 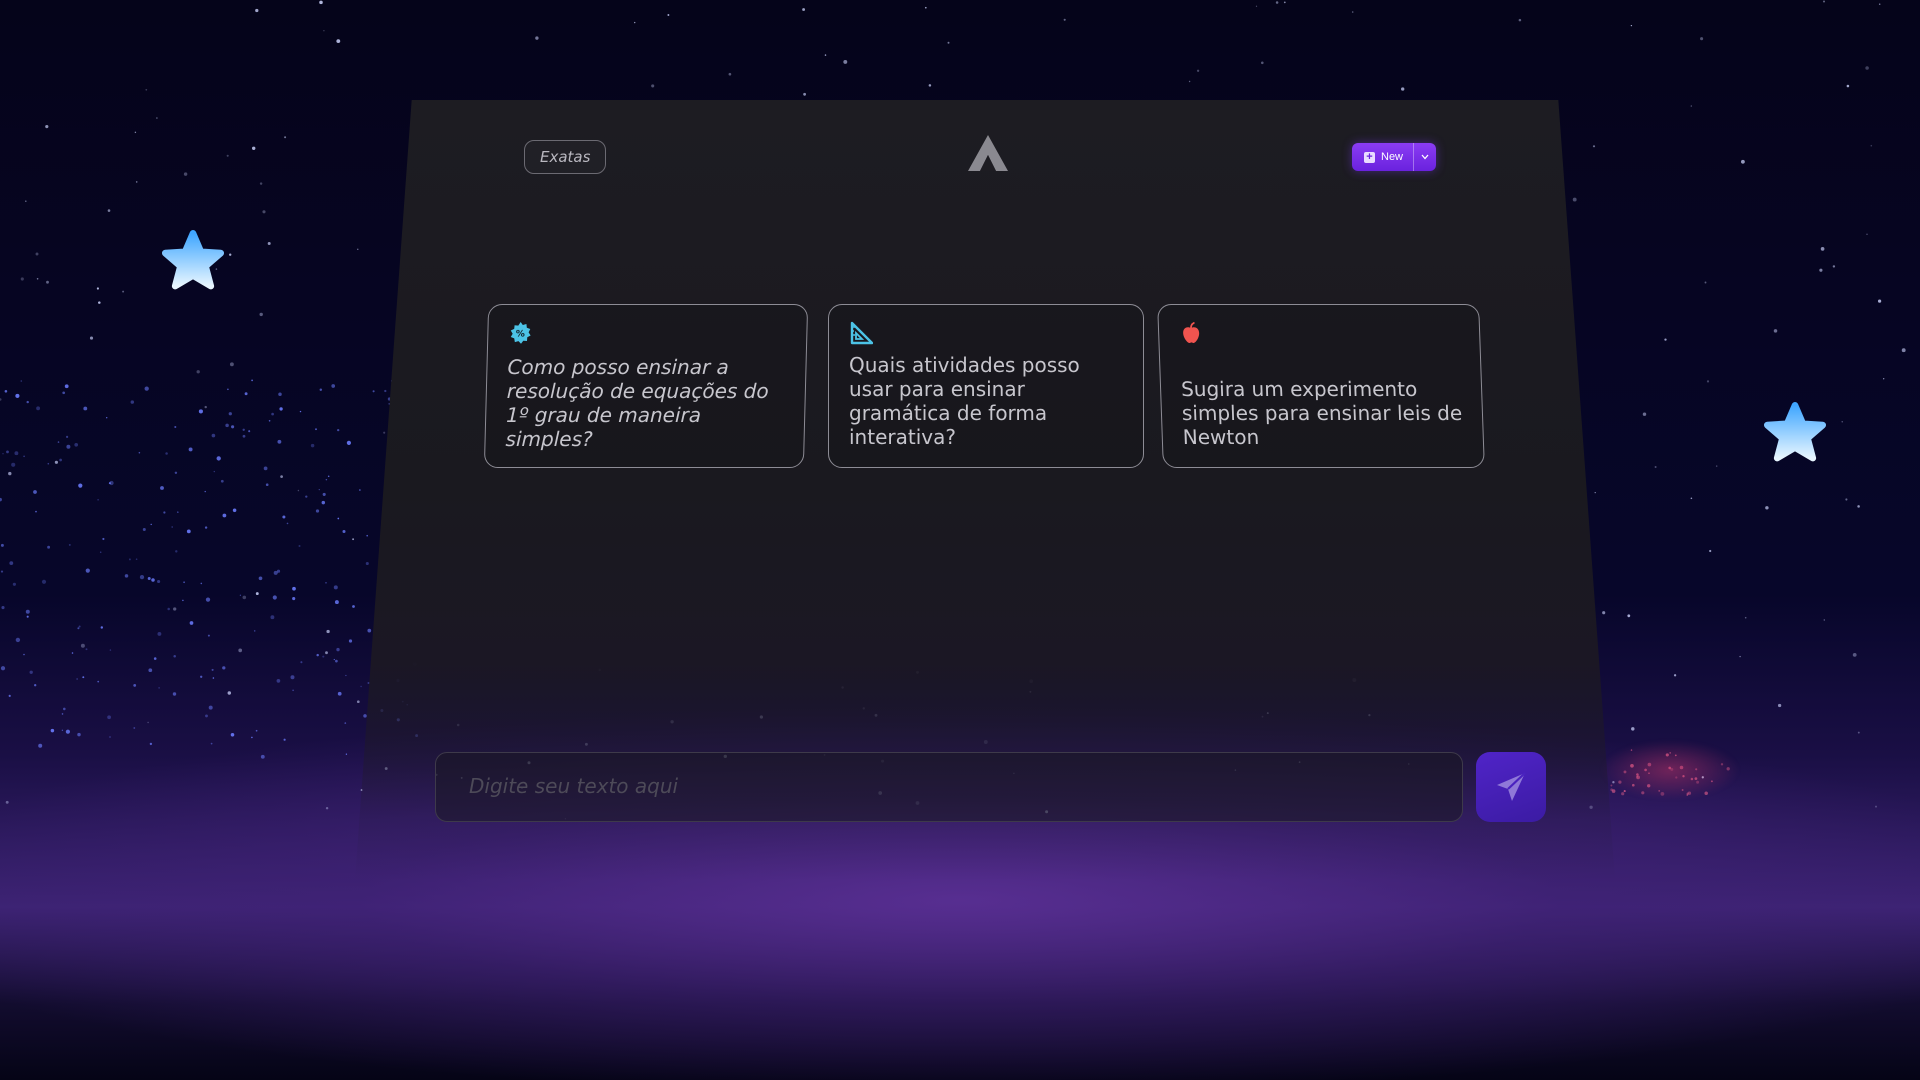 I want to click on category-tag-button: Exatas, so click(x=565, y=157).